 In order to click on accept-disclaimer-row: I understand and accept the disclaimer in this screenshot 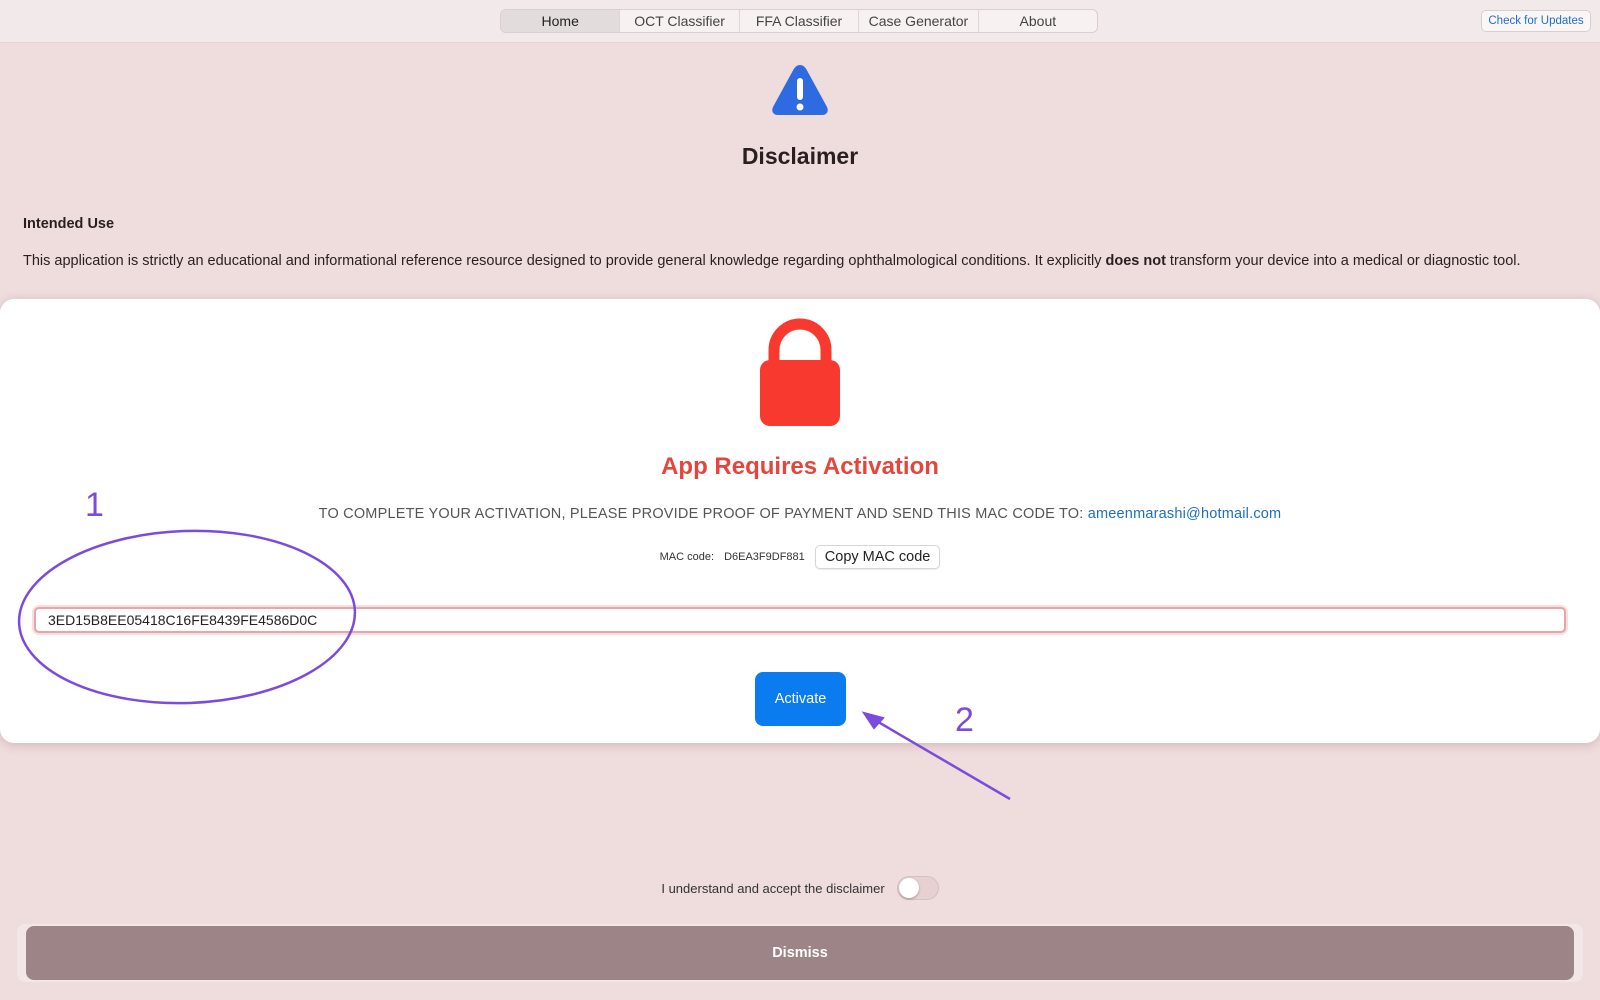, I will do `click(800, 888)`.